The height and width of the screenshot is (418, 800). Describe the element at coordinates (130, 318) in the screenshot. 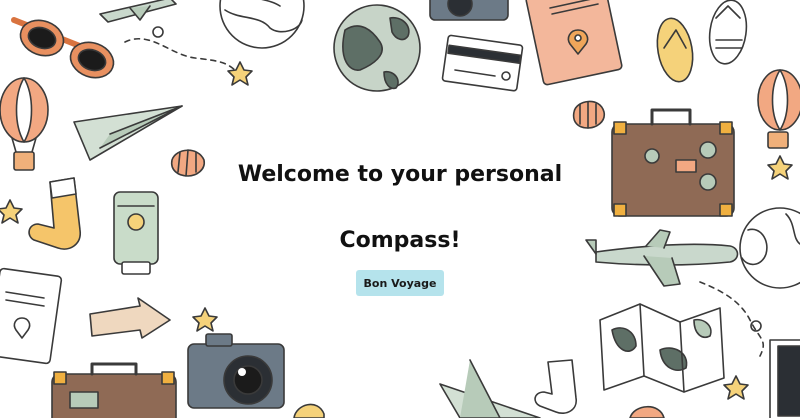

I see `arrow-sign-icon` at that location.